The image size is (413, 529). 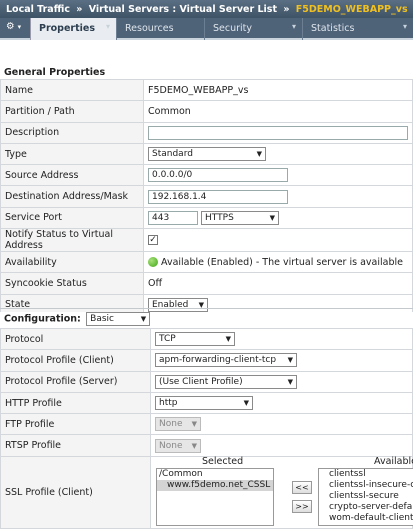 What do you see at coordinates (72, 175) in the screenshot?
I see `source-address-label: Source Address` at bounding box center [72, 175].